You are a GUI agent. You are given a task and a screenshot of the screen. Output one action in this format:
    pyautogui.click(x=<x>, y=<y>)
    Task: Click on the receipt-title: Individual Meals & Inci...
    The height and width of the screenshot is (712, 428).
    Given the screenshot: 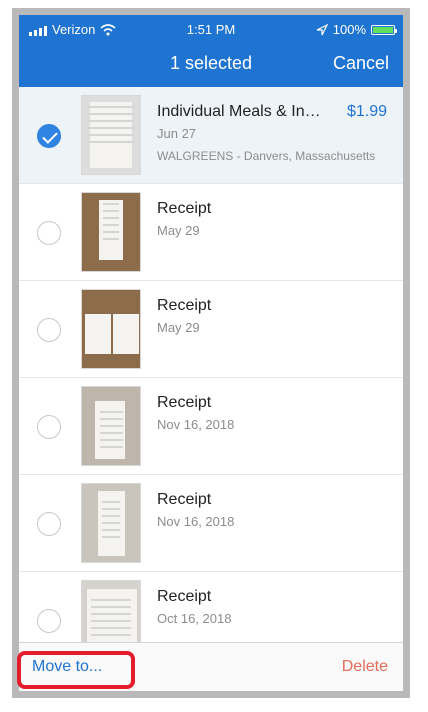 What is the action you would take?
    pyautogui.click(x=242, y=111)
    